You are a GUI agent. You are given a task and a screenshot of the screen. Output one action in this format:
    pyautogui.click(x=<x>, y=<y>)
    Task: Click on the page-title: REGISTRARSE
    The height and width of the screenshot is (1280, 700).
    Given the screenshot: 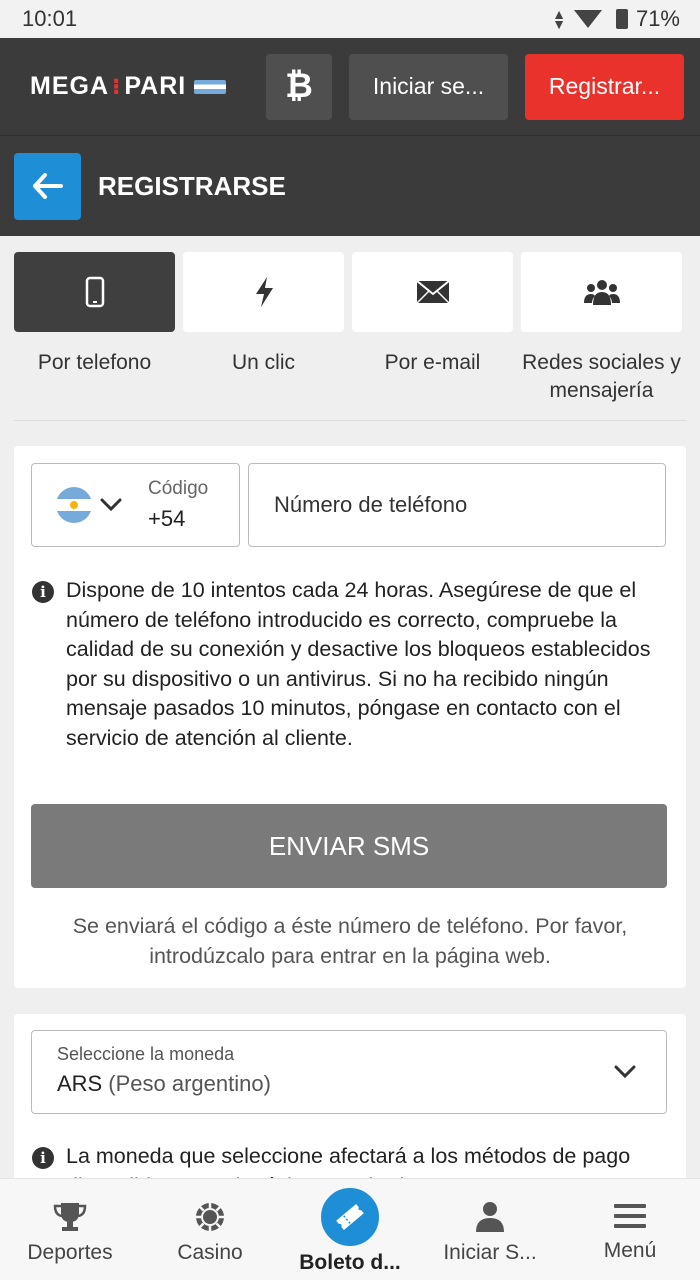 What is the action you would take?
    pyautogui.click(x=192, y=185)
    